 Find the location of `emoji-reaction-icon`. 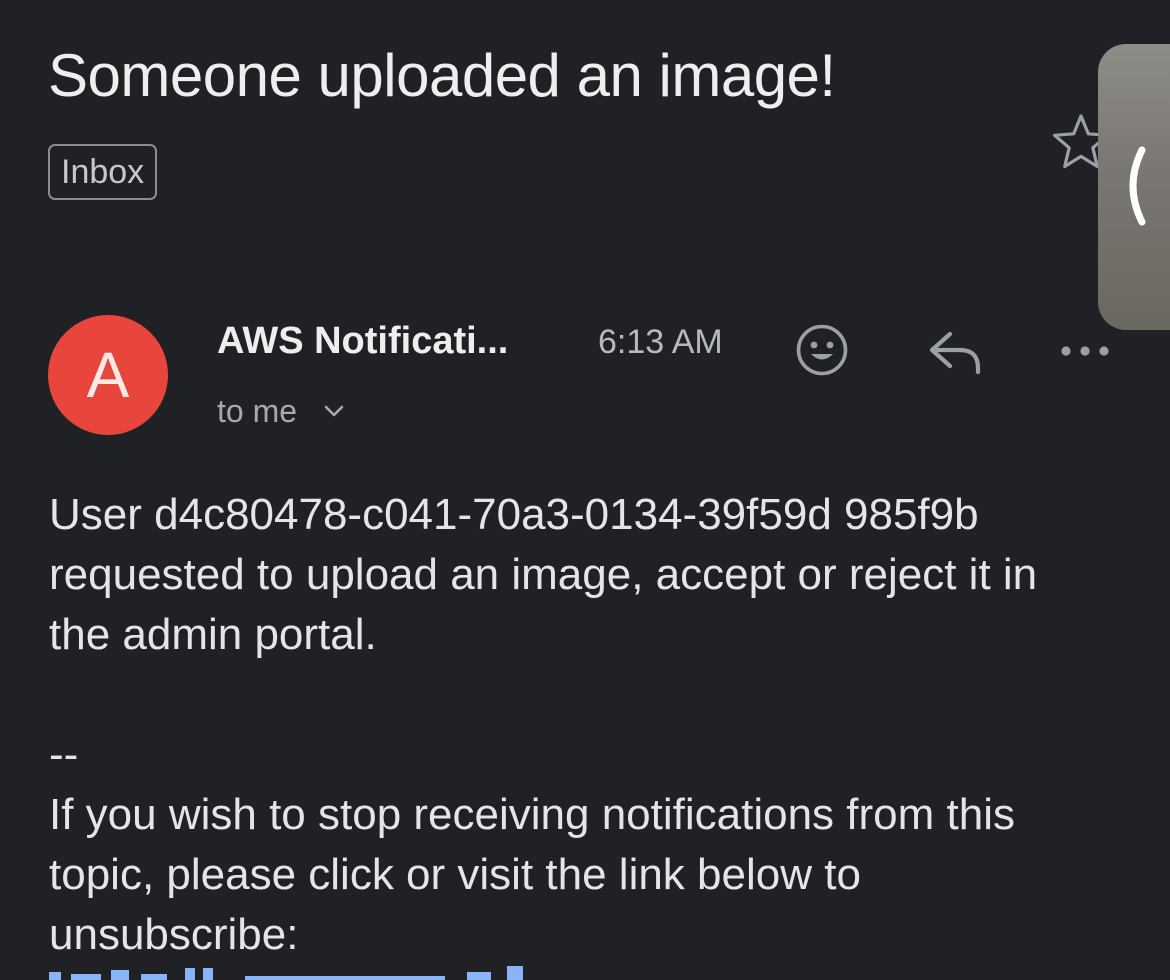

emoji-reaction-icon is located at coordinates (822, 350).